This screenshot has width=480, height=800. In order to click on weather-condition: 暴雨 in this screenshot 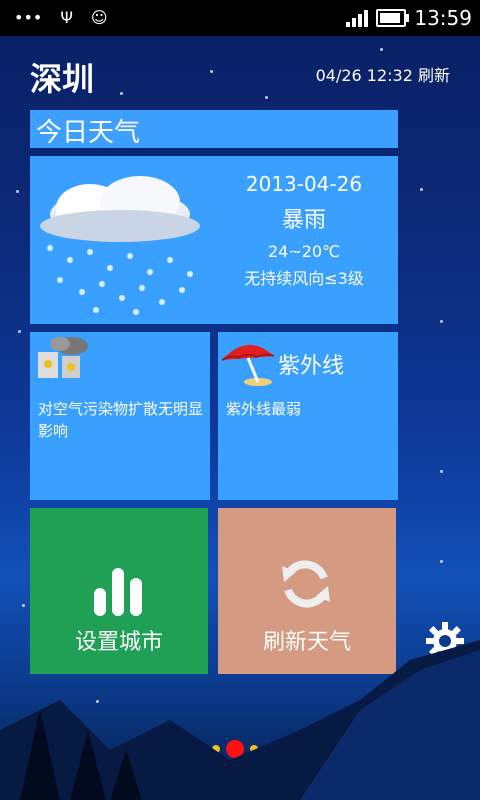, I will do `click(303, 220)`.